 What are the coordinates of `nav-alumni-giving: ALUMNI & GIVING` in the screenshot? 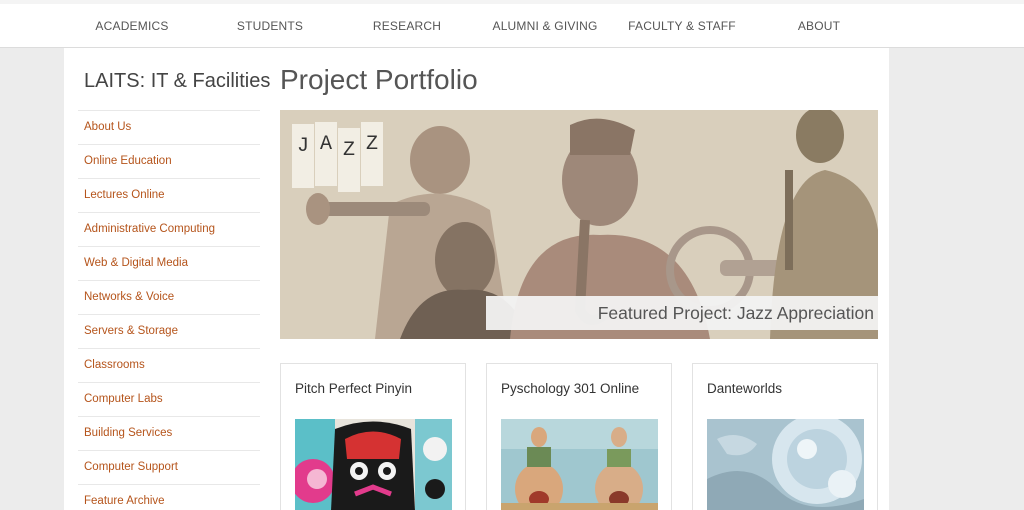 It's located at (544, 26).